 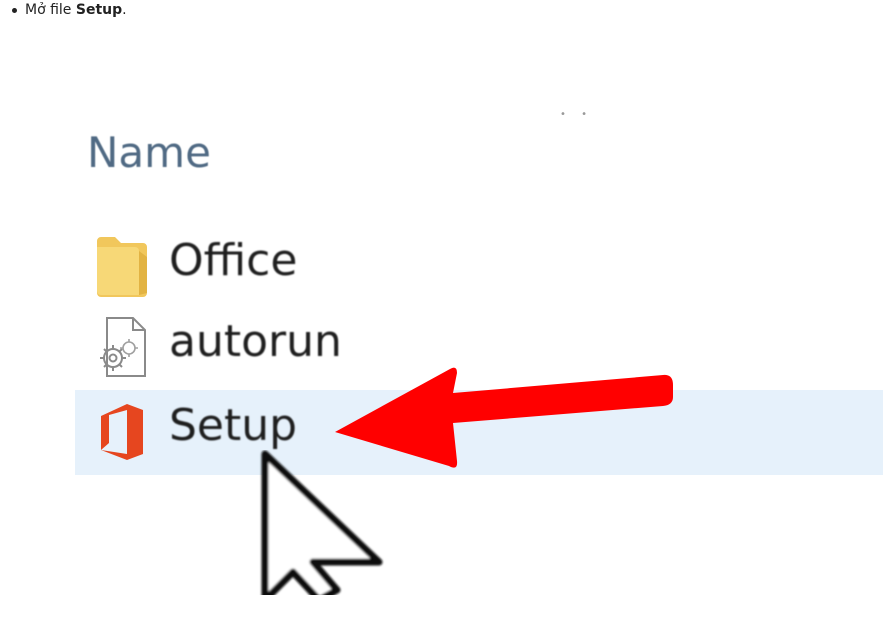 What do you see at coordinates (123, 347) in the screenshot?
I see `settings-file-icon` at bounding box center [123, 347].